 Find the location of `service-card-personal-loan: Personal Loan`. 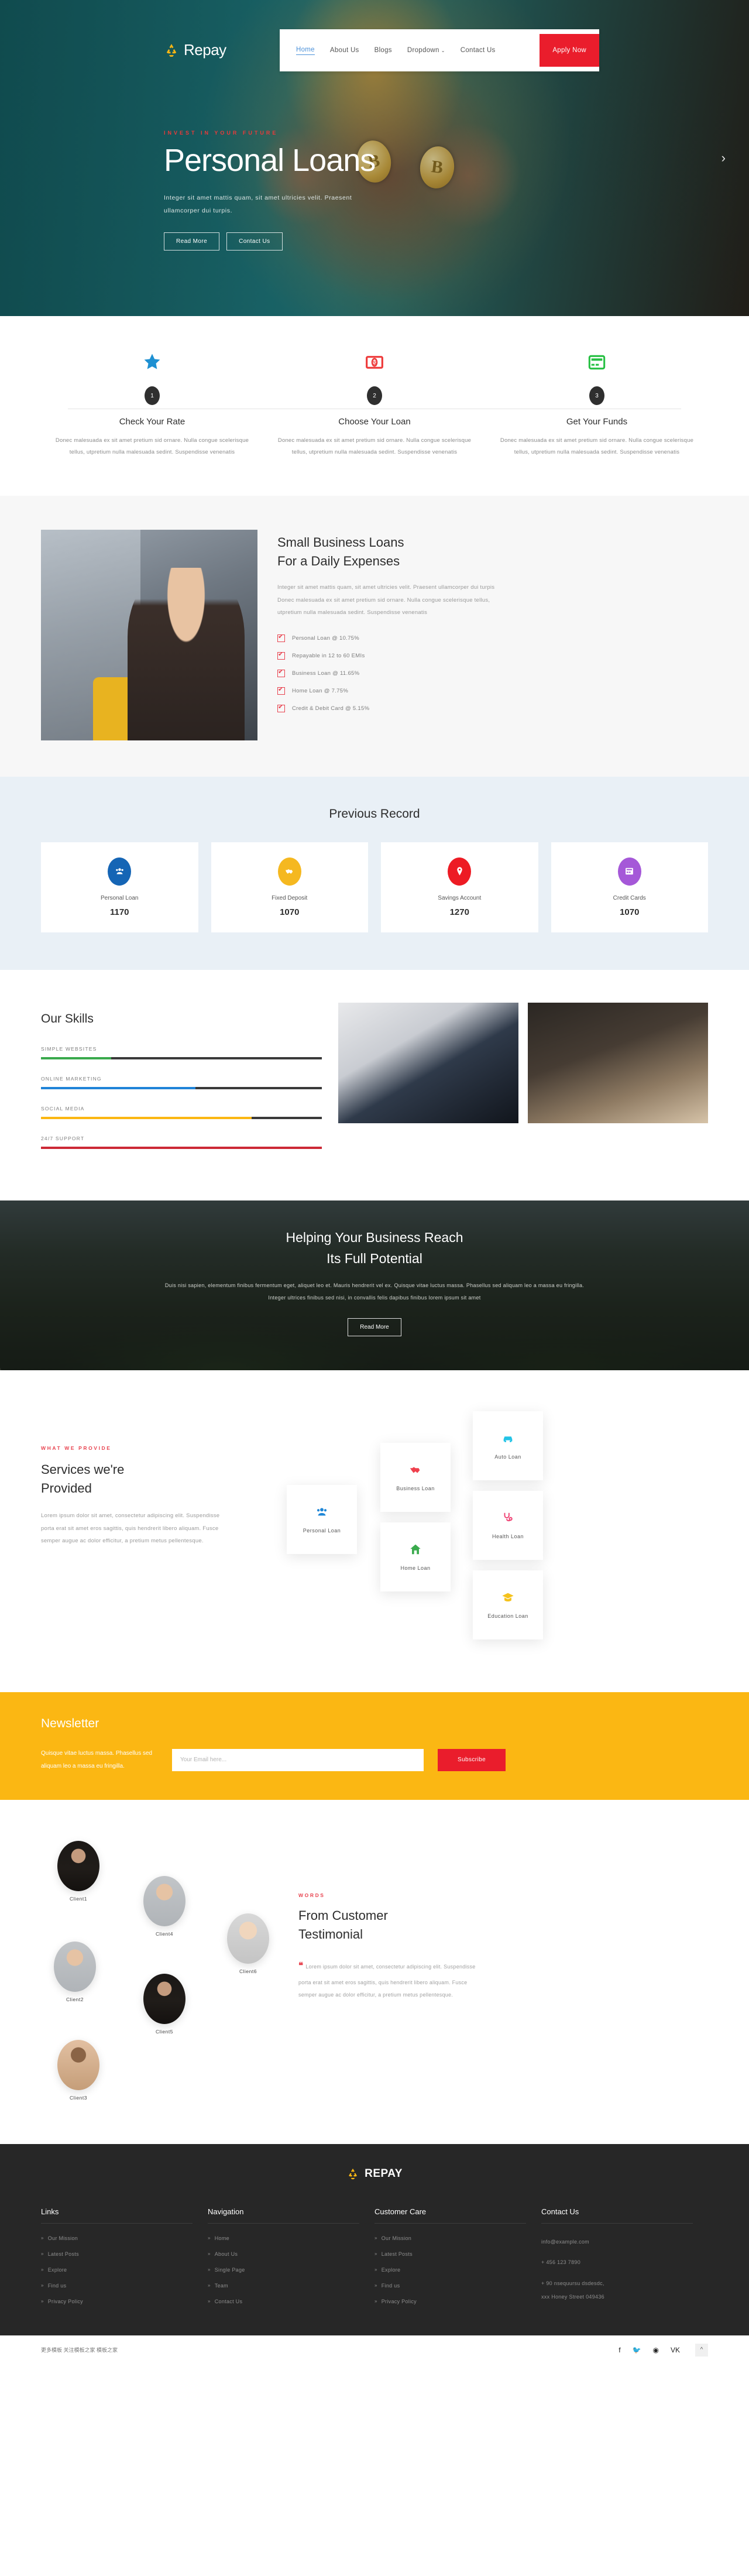

service-card-personal-loan: Personal Loan is located at coordinates (322, 1519).